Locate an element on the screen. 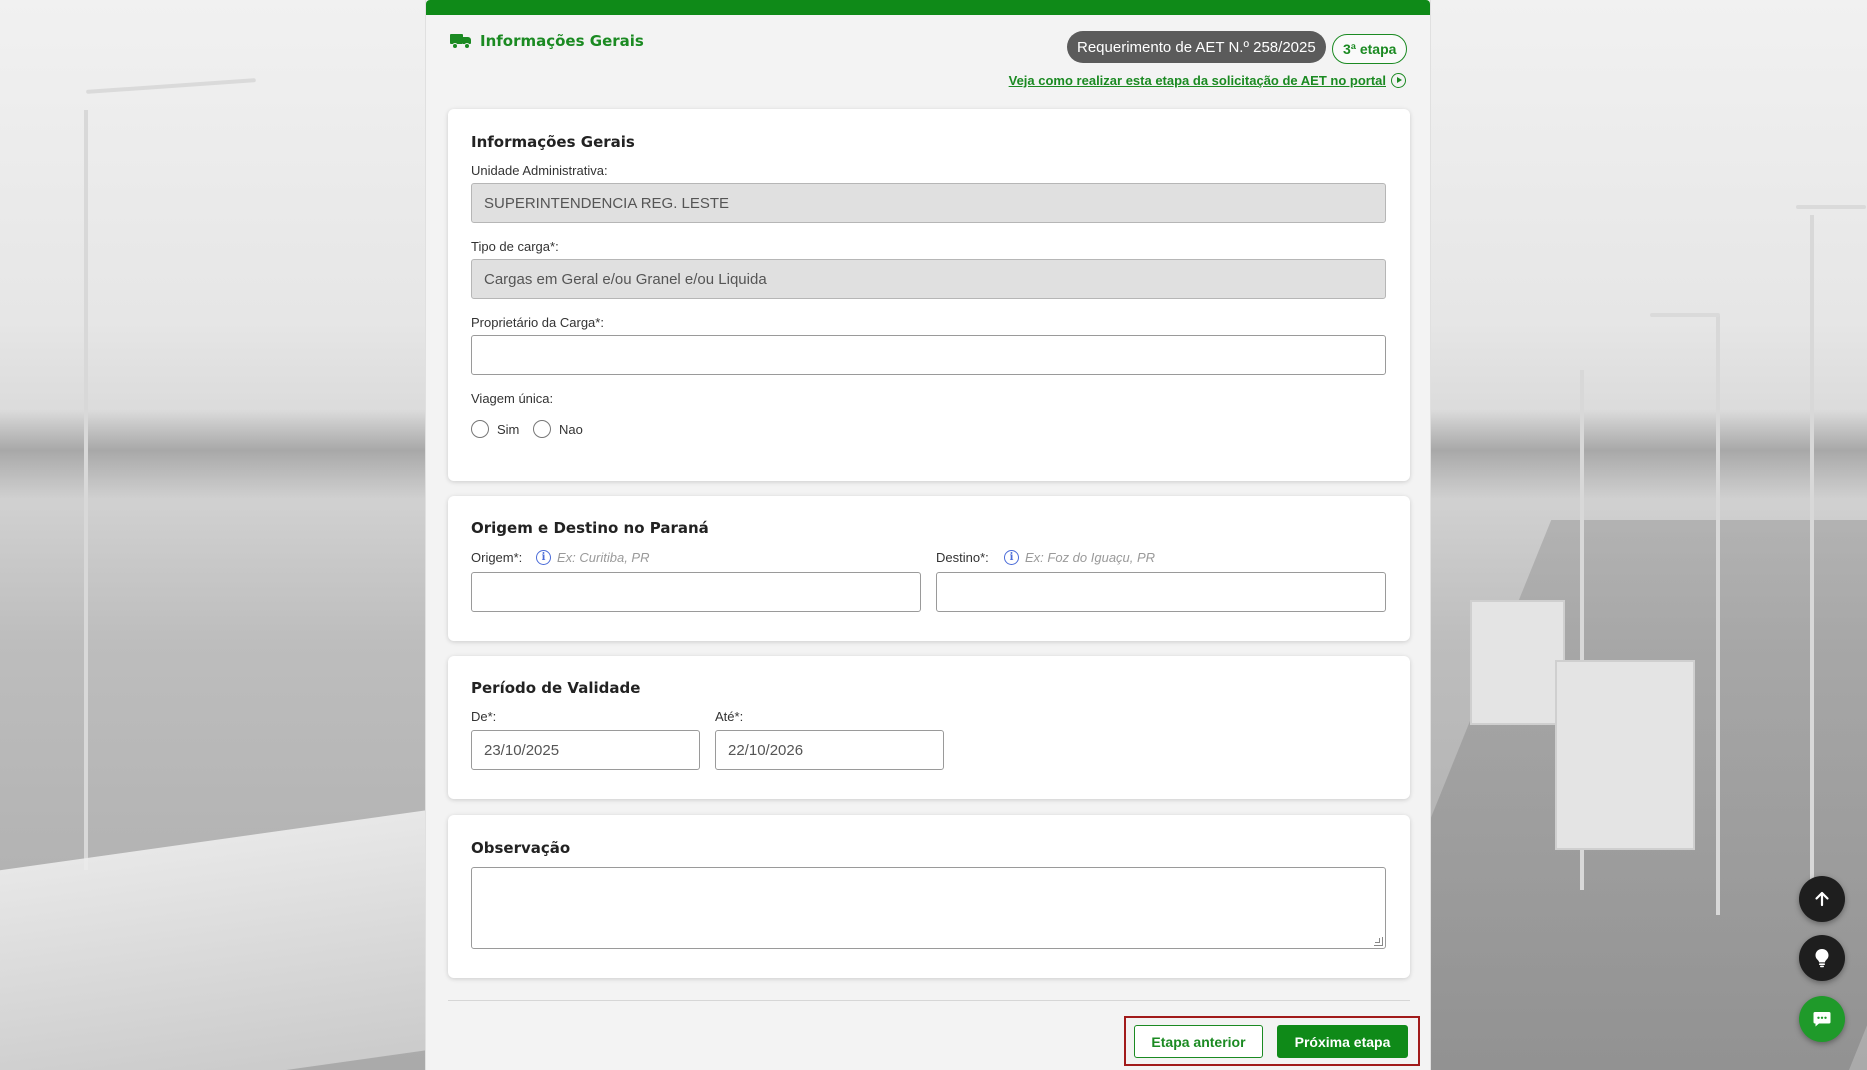 This screenshot has width=1867, height=1070. section-header: Informações Gerais is located at coordinates (547, 41).